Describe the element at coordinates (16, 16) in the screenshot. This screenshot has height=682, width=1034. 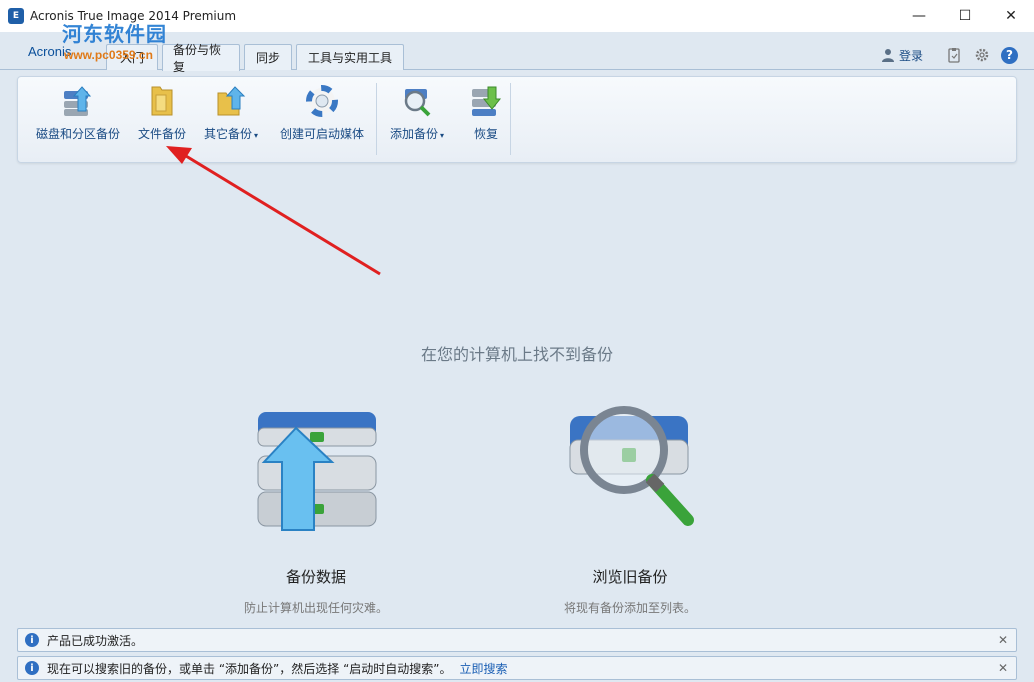
I see `app-icon: E` at that location.